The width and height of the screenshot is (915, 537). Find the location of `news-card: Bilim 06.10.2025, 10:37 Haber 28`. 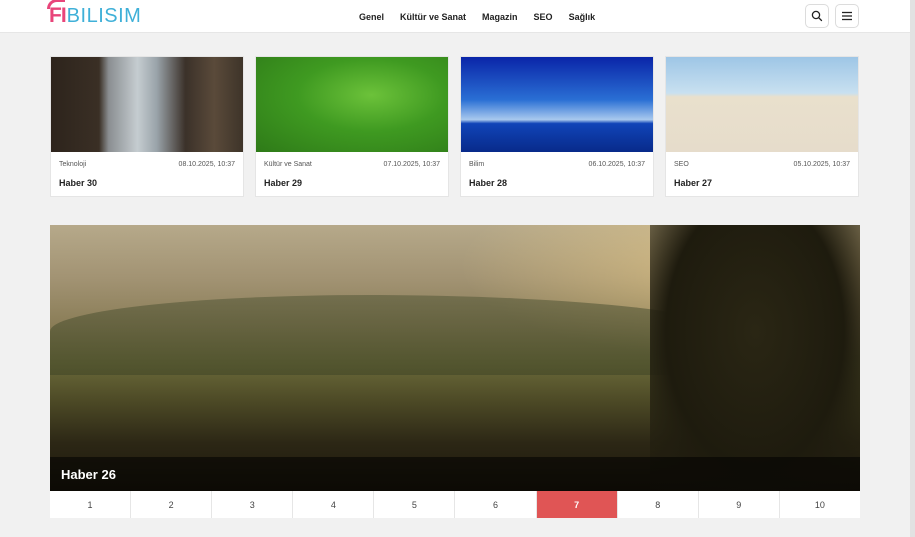

news-card: Bilim 06.10.2025, 10:37 Haber 28 is located at coordinates (557, 126).